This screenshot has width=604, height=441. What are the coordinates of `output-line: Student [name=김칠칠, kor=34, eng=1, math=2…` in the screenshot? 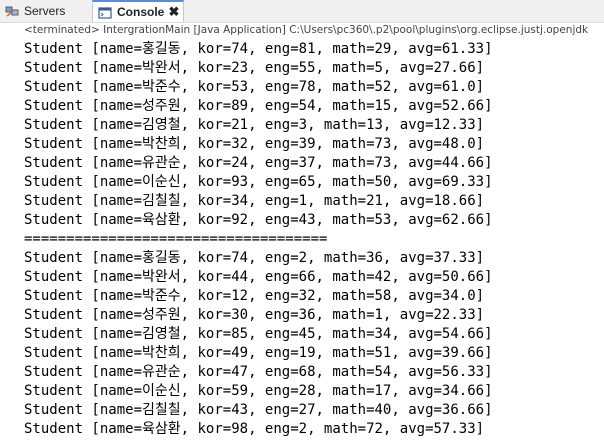 It's located at (254, 201).